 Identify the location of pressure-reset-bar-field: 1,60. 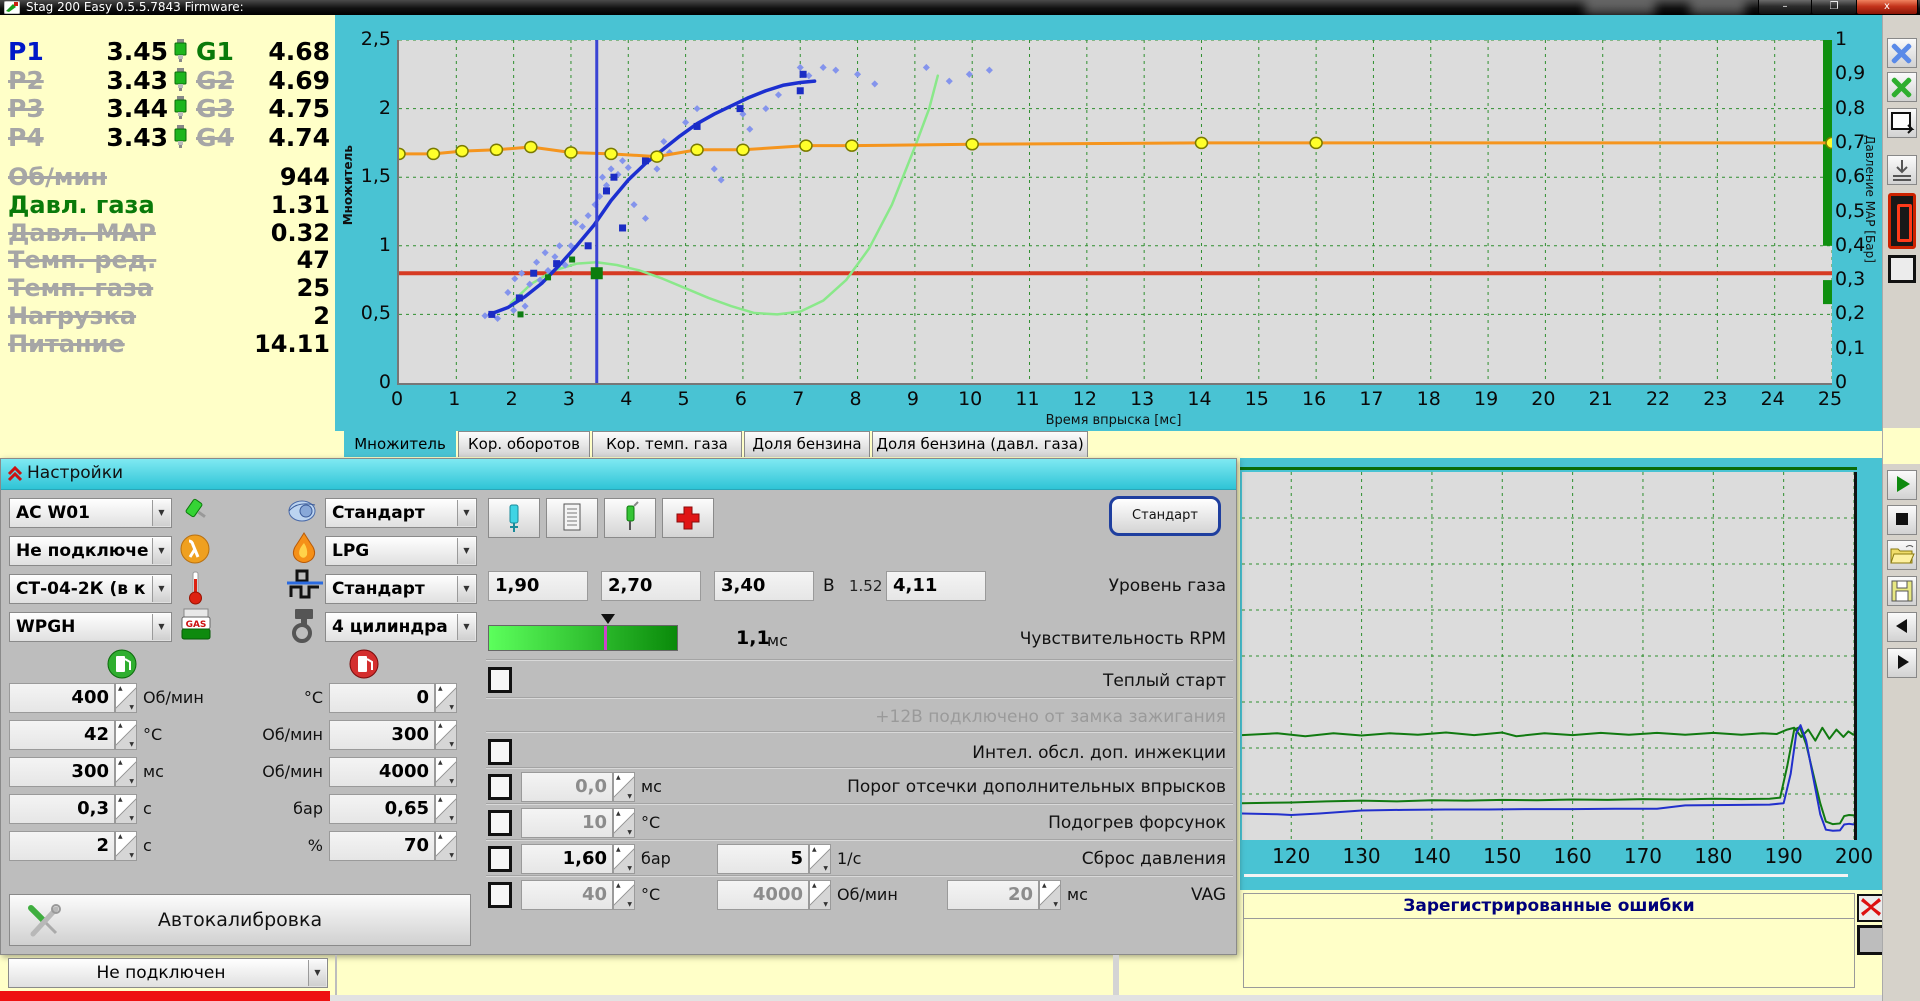
(567, 859).